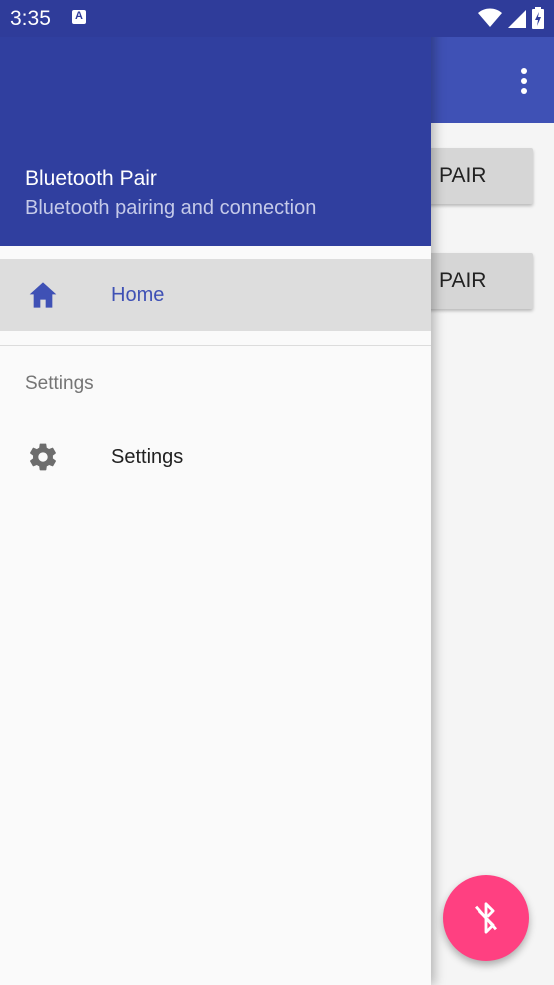 This screenshot has width=554, height=985. What do you see at coordinates (79, 17) in the screenshot?
I see `app-notification-icon` at bounding box center [79, 17].